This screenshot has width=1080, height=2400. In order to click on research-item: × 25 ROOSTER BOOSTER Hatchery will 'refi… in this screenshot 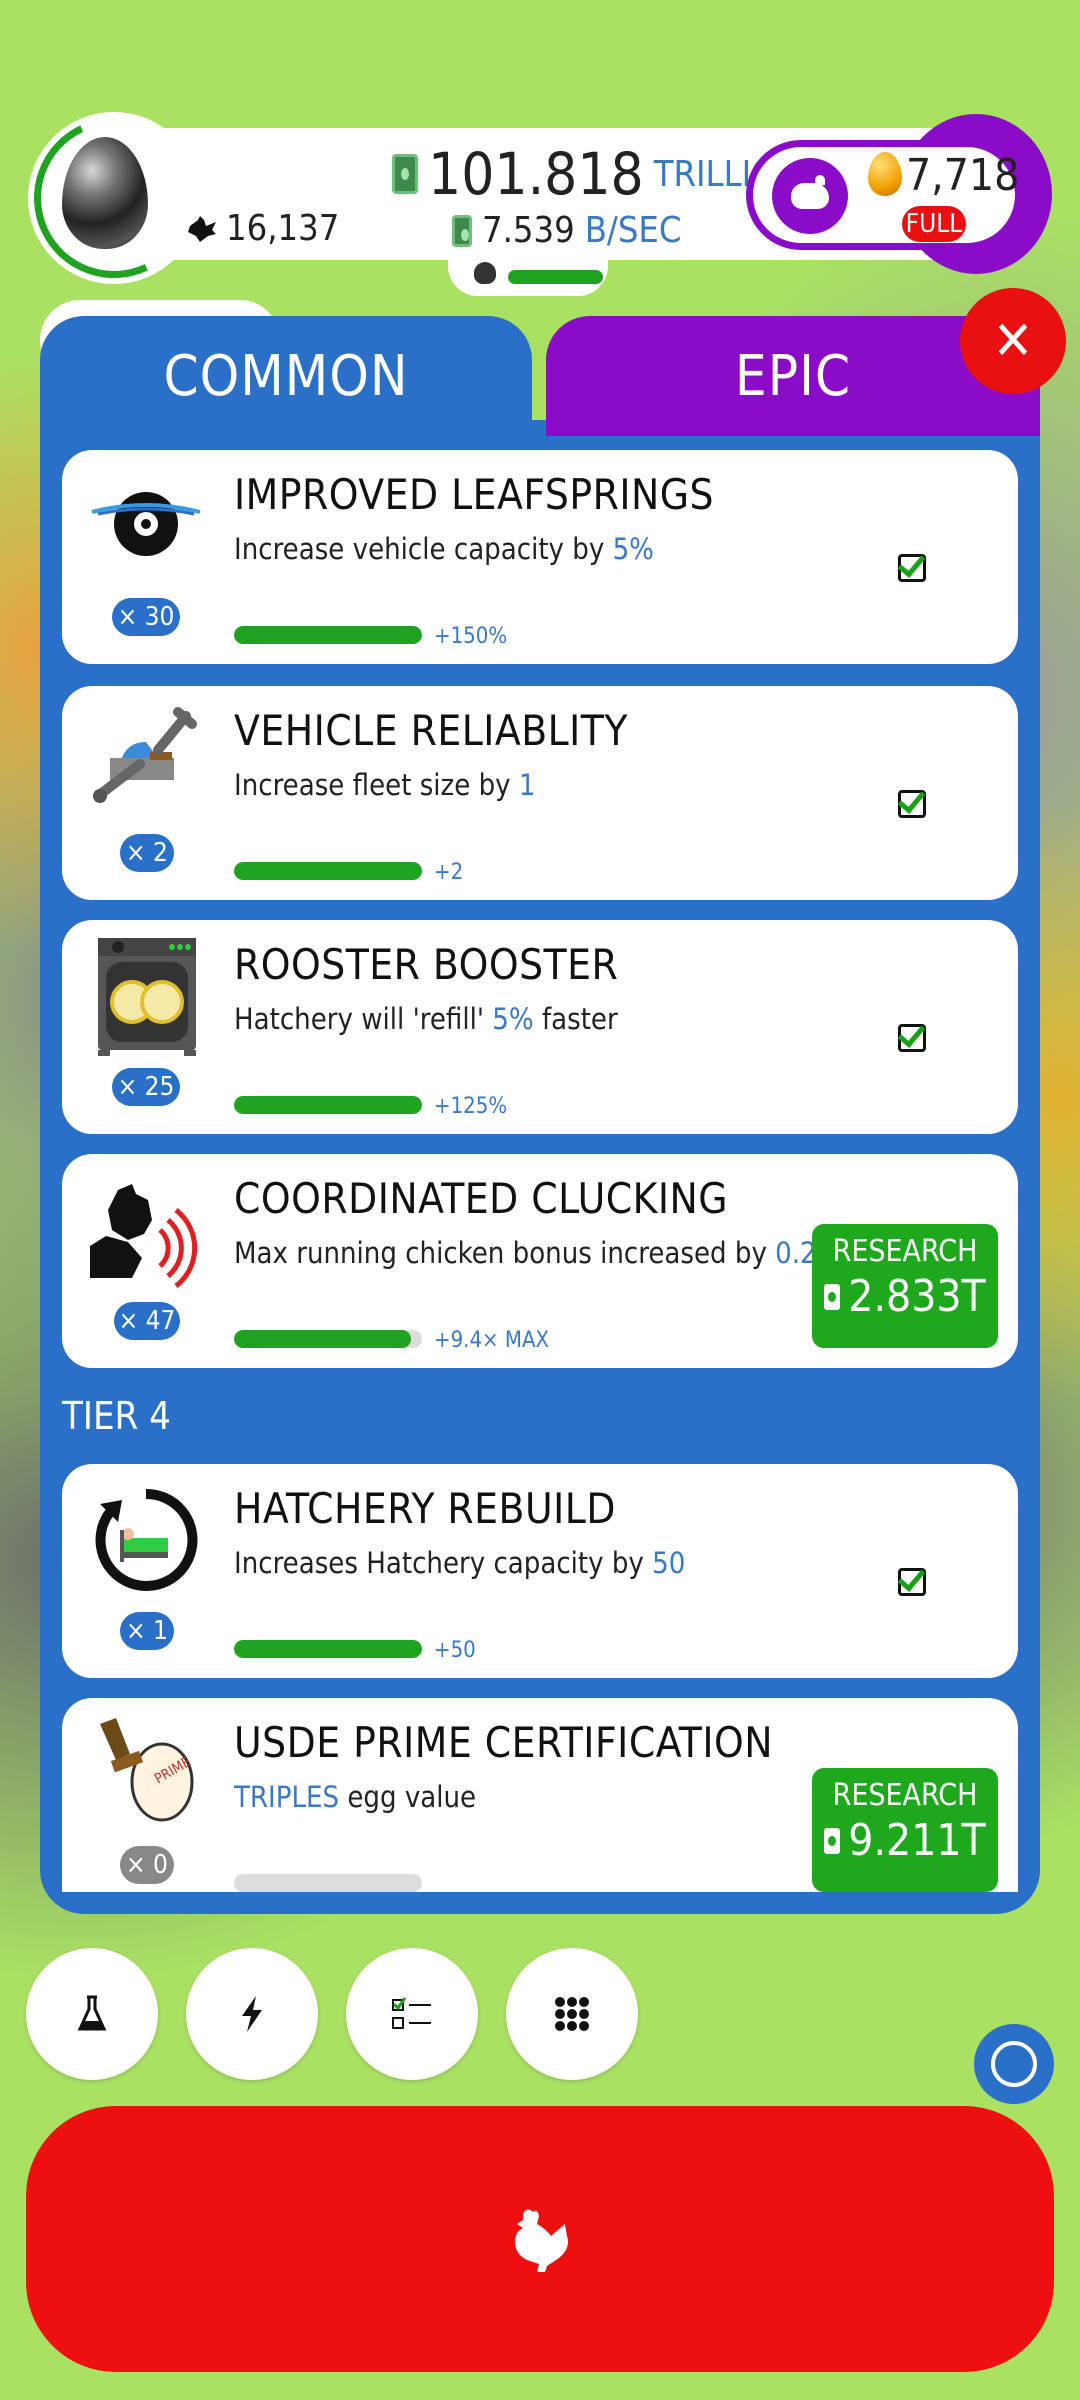, I will do `click(540, 1027)`.